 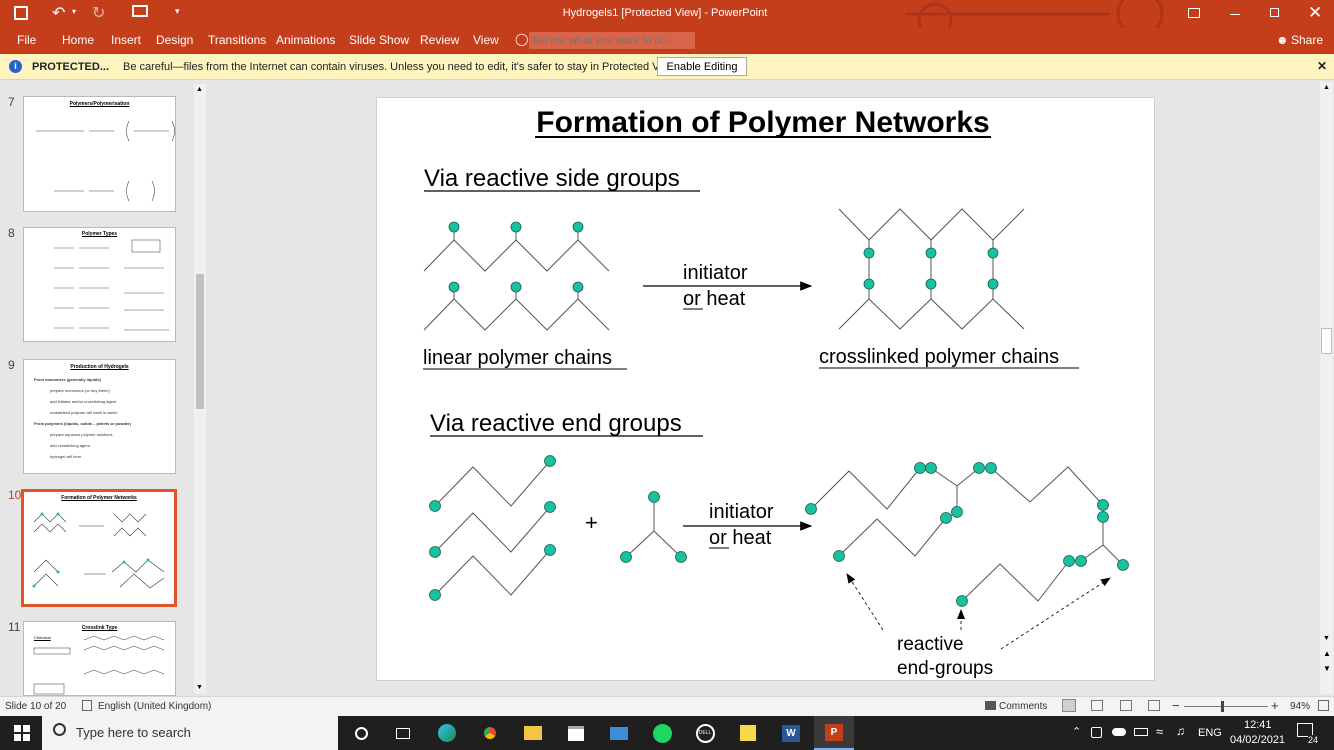 What do you see at coordinates (1327, 653) in the screenshot?
I see `previous-slide-icon: ▲` at bounding box center [1327, 653].